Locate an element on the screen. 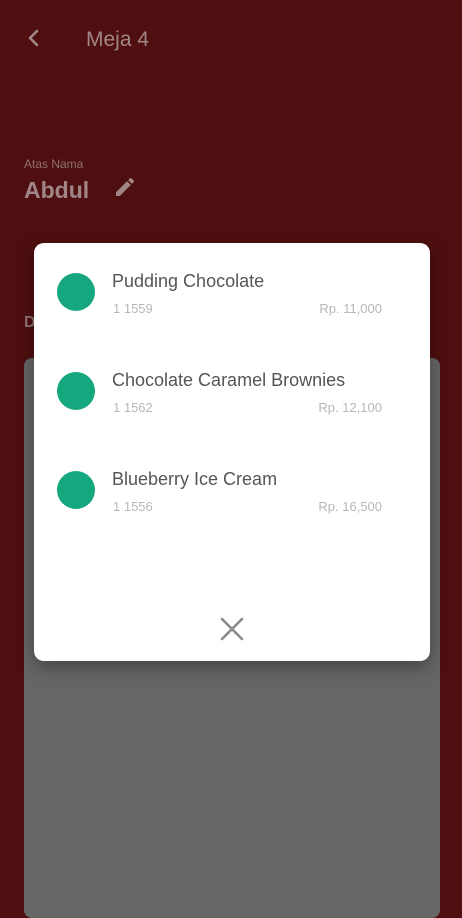 The image size is (462, 918). menu-item-code: 1 1559 is located at coordinates (133, 308).